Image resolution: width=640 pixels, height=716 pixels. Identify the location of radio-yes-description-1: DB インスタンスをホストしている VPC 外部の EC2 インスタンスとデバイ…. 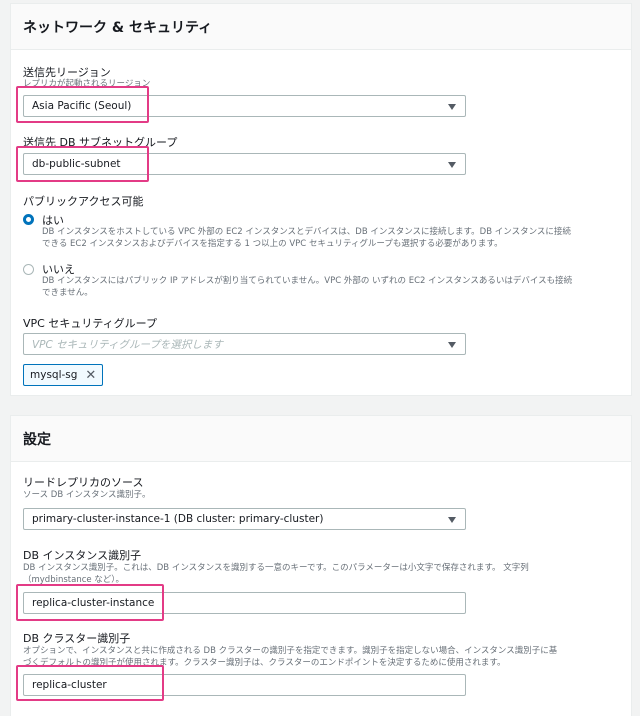
(306, 232).